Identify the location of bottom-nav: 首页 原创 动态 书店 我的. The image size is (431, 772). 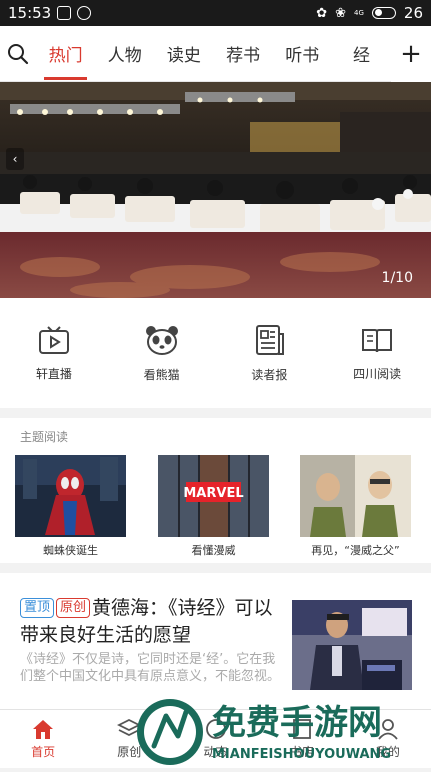
(215, 738).